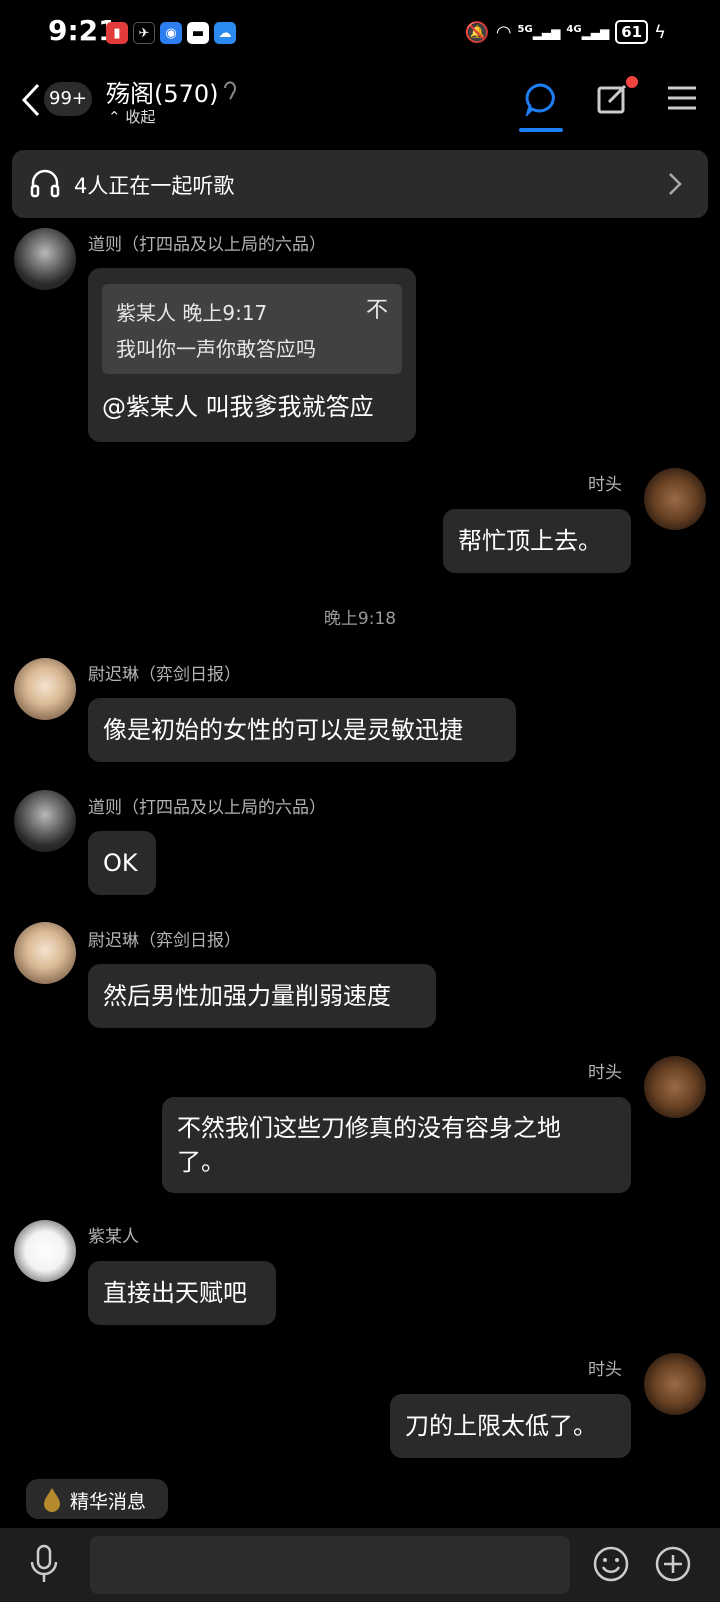 The height and width of the screenshot is (1602, 720). I want to click on menu-icon, so click(682, 98).